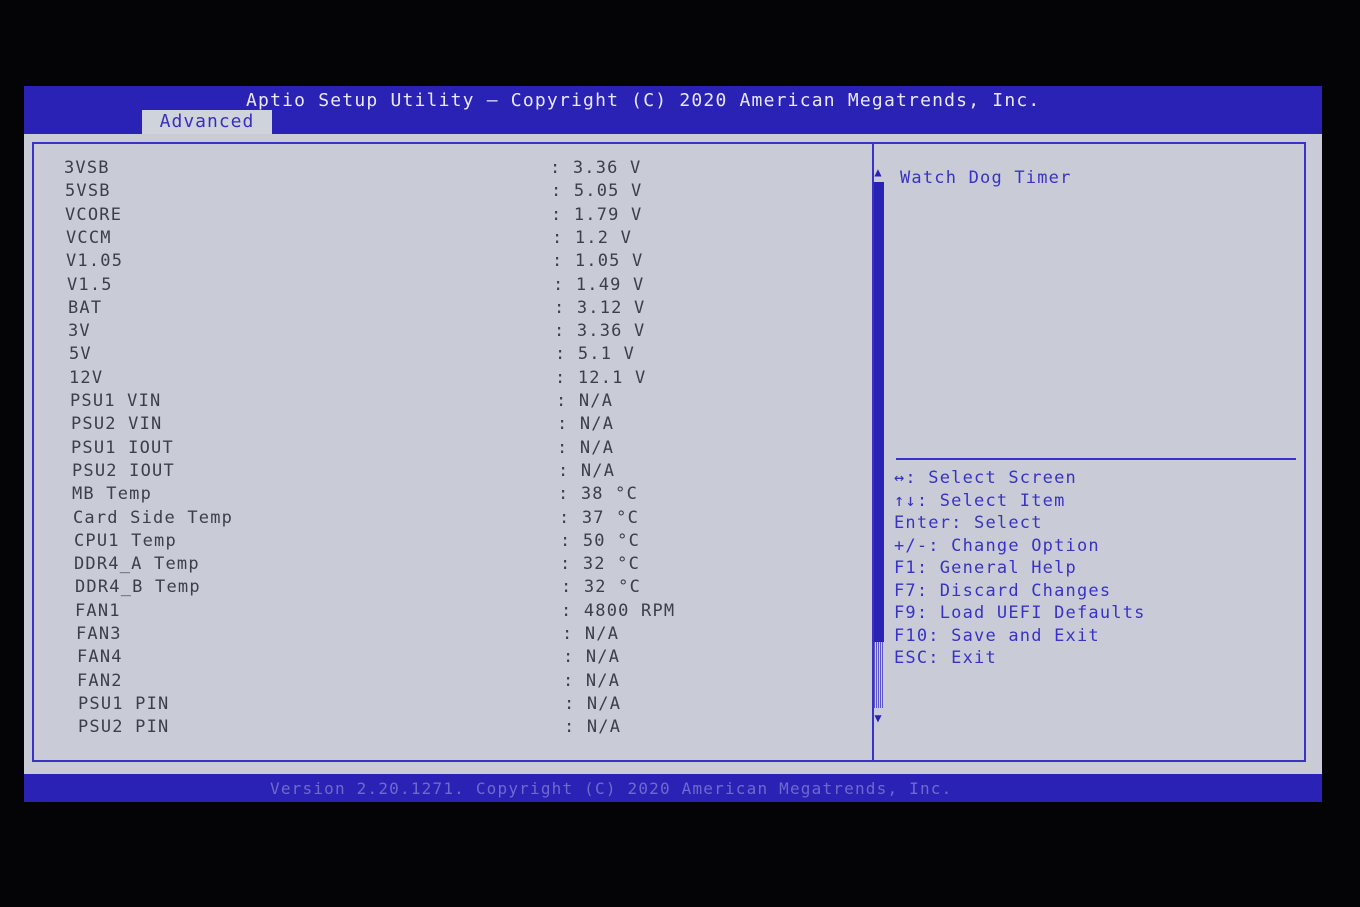 This screenshot has height=907, width=1360. Describe the element at coordinates (1096, 459) in the screenshot. I see `help-divider` at that location.